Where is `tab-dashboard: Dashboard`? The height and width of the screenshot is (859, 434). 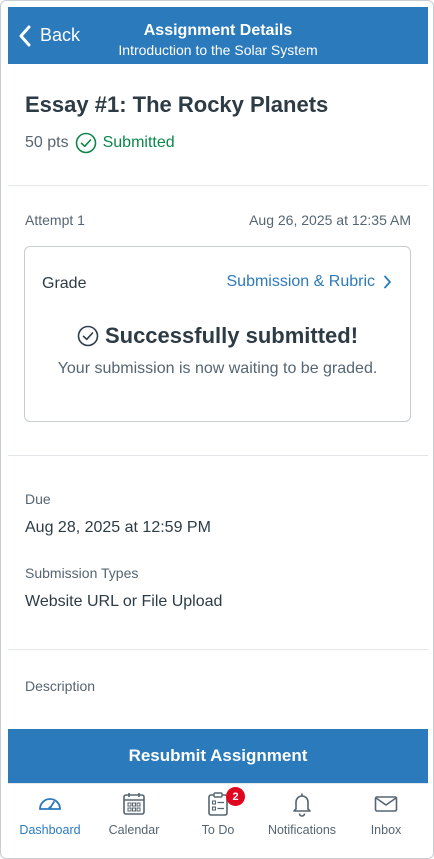 tab-dashboard: Dashboard is located at coordinates (50, 818).